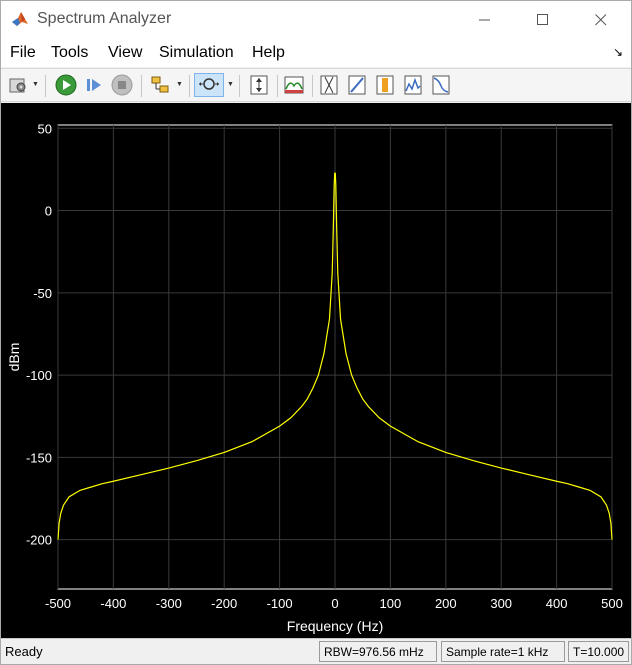 The image size is (632, 665). I want to click on x-tick-label: 100, so click(391, 603).